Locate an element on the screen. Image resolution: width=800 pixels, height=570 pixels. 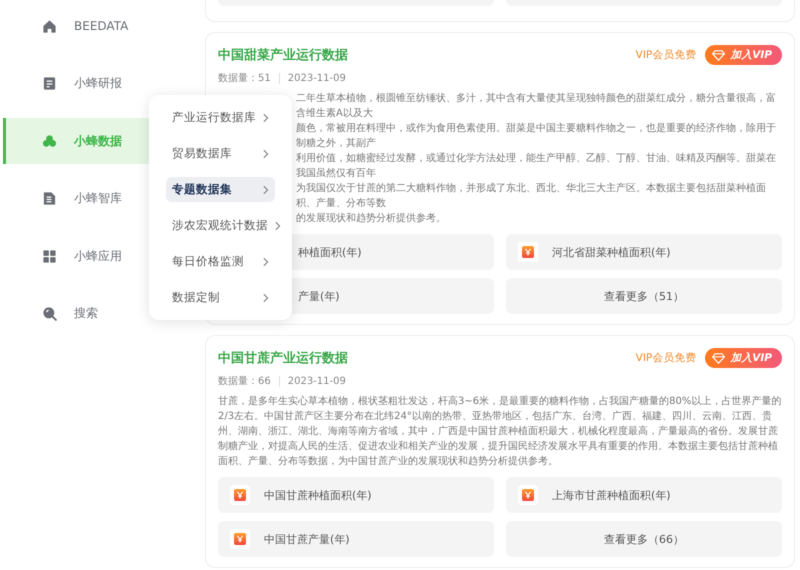
dataset-link: 中国甘蔗种植面积(年) is located at coordinates (356, 495).